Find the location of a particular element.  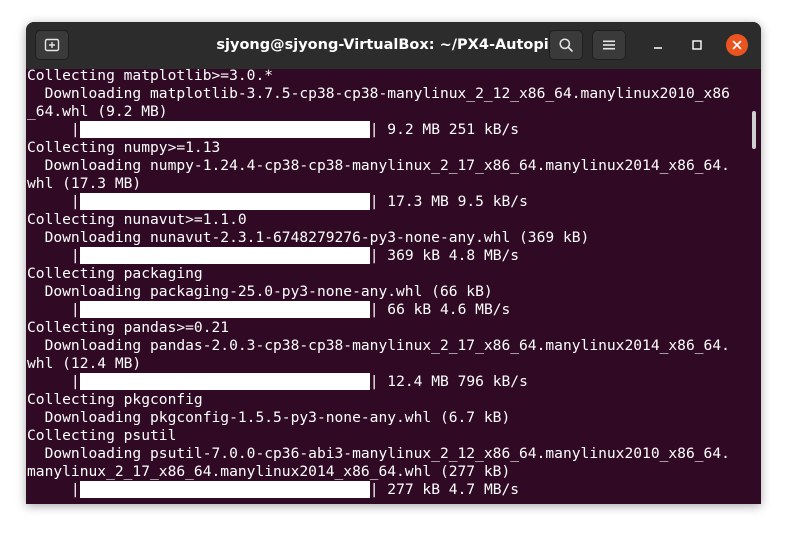

close-icon is located at coordinates (737, 45).